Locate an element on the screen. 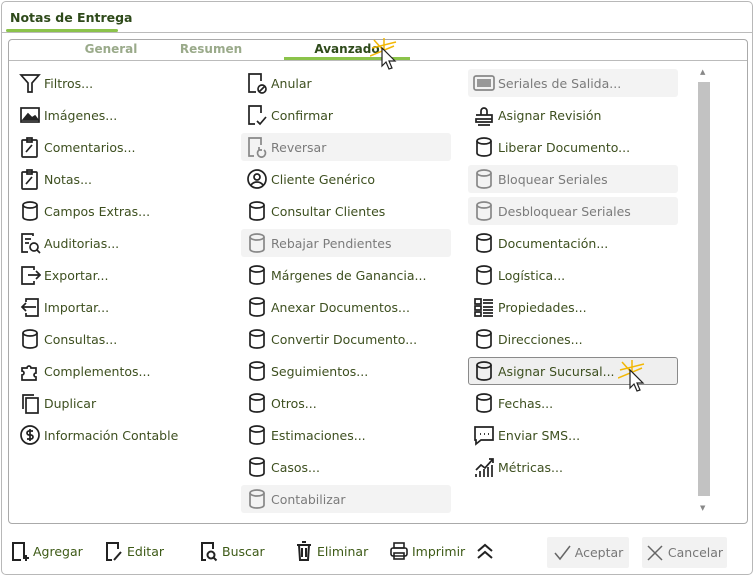 This screenshot has width=755, height=577. doc-cancel-icon is located at coordinates (257, 83).